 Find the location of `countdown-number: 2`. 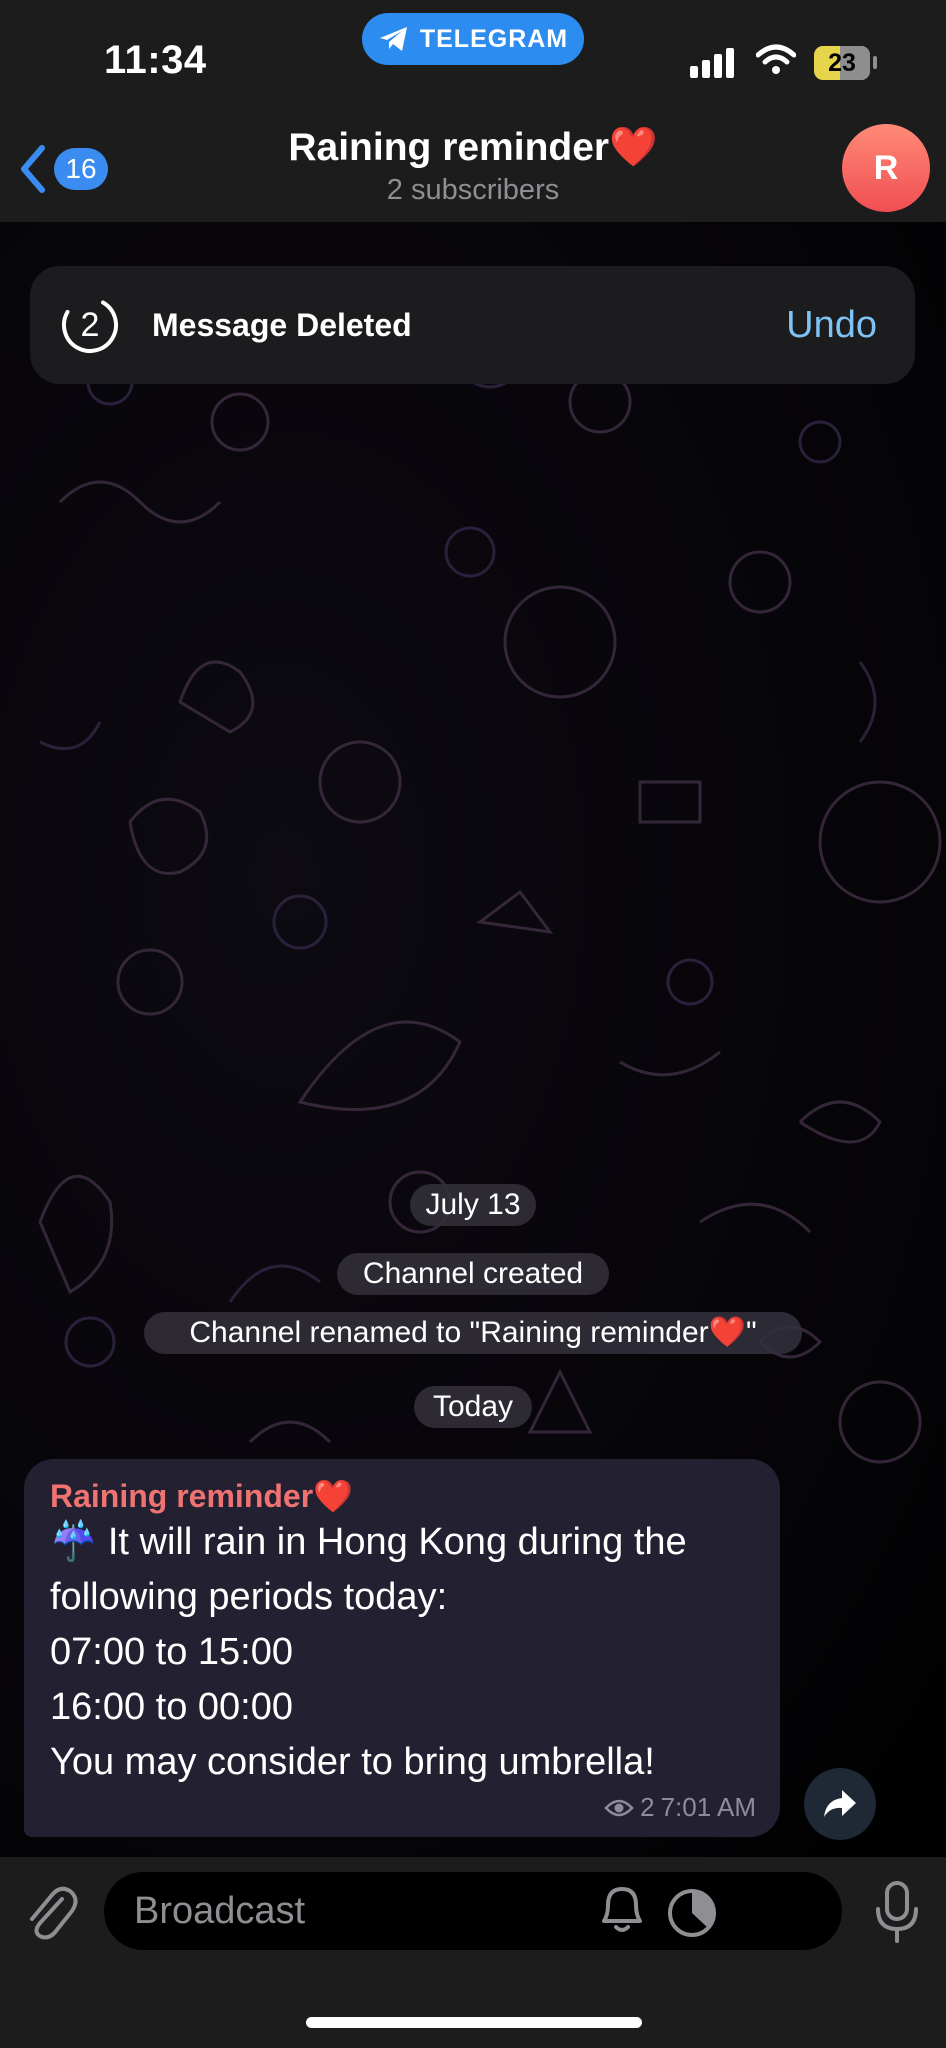

countdown-number: 2 is located at coordinates (90, 325).